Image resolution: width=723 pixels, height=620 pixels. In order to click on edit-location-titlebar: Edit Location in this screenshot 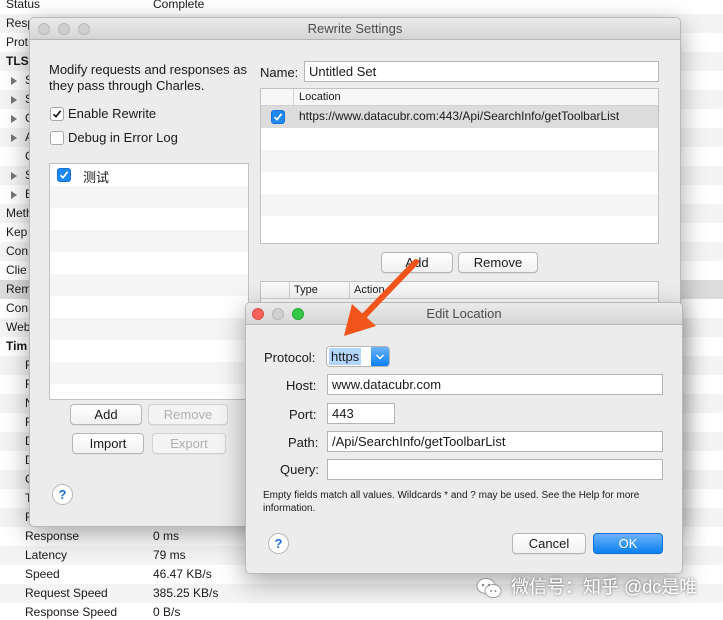, I will do `click(464, 314)`.